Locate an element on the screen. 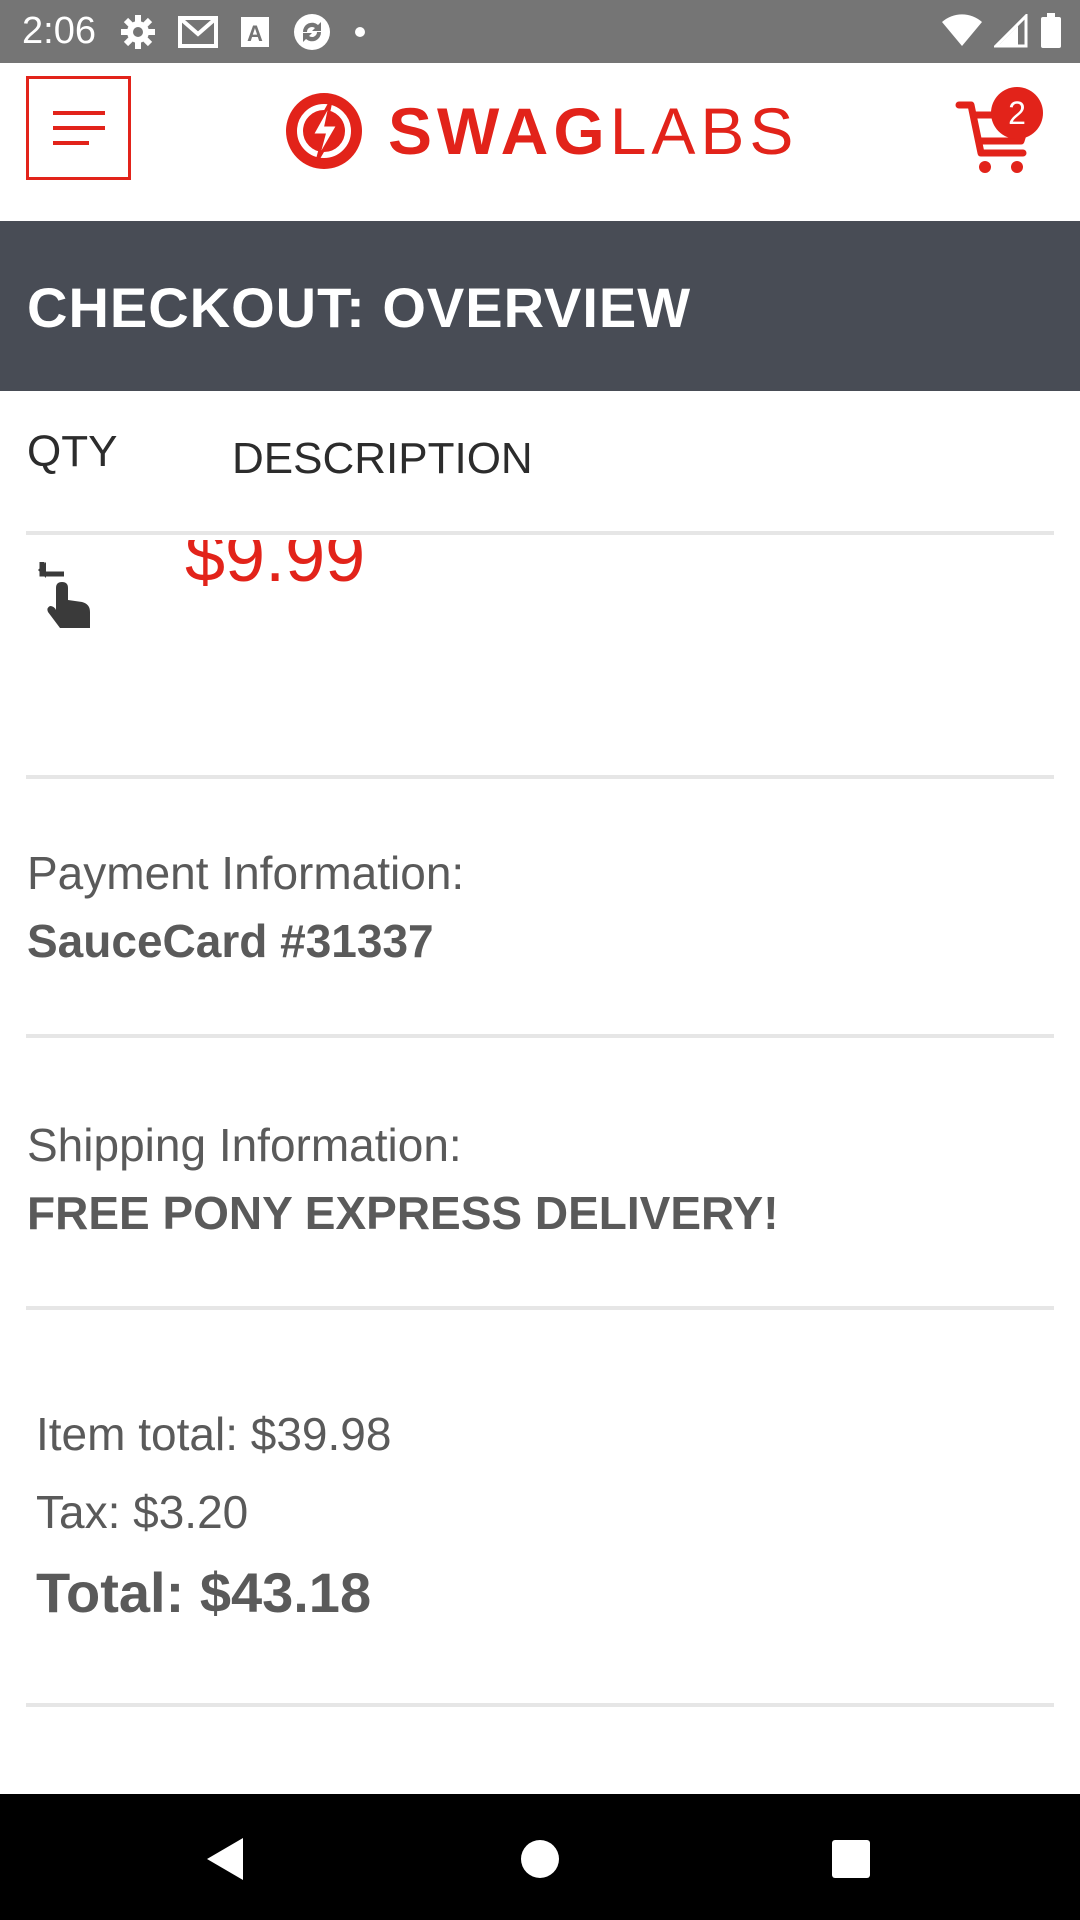 Image resolution: width=1080 pixels, height=1920 pixels. cart-badge: 2 is located at coordinates (1017, 113).